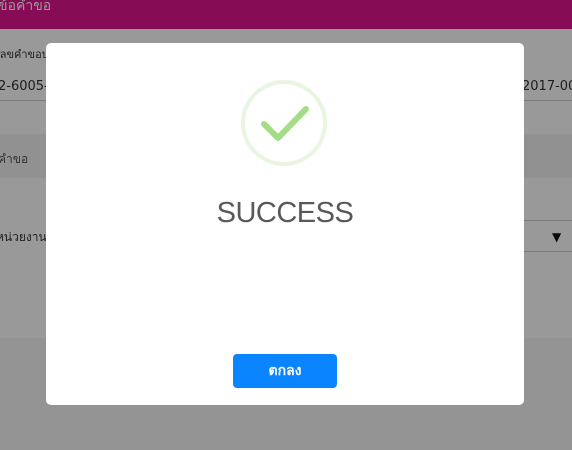 The width and height of the screenshot is (572, 450). Describe the element at coordinates (284, 123) in the screenshot. I see `checkmark-icon` at that location.